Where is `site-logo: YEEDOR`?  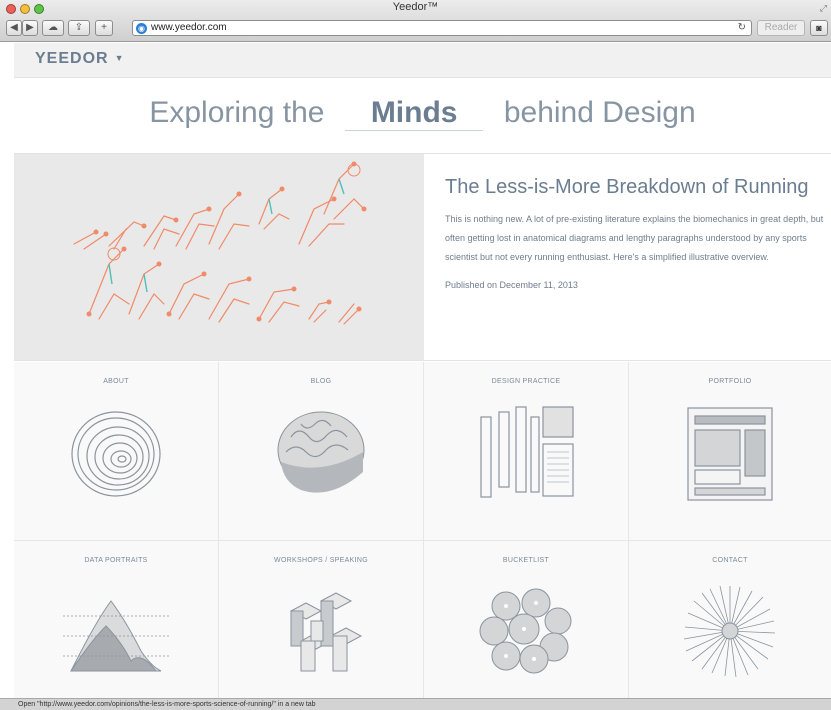
site-logo: YEEDOR is located at coordinates (72, 58).